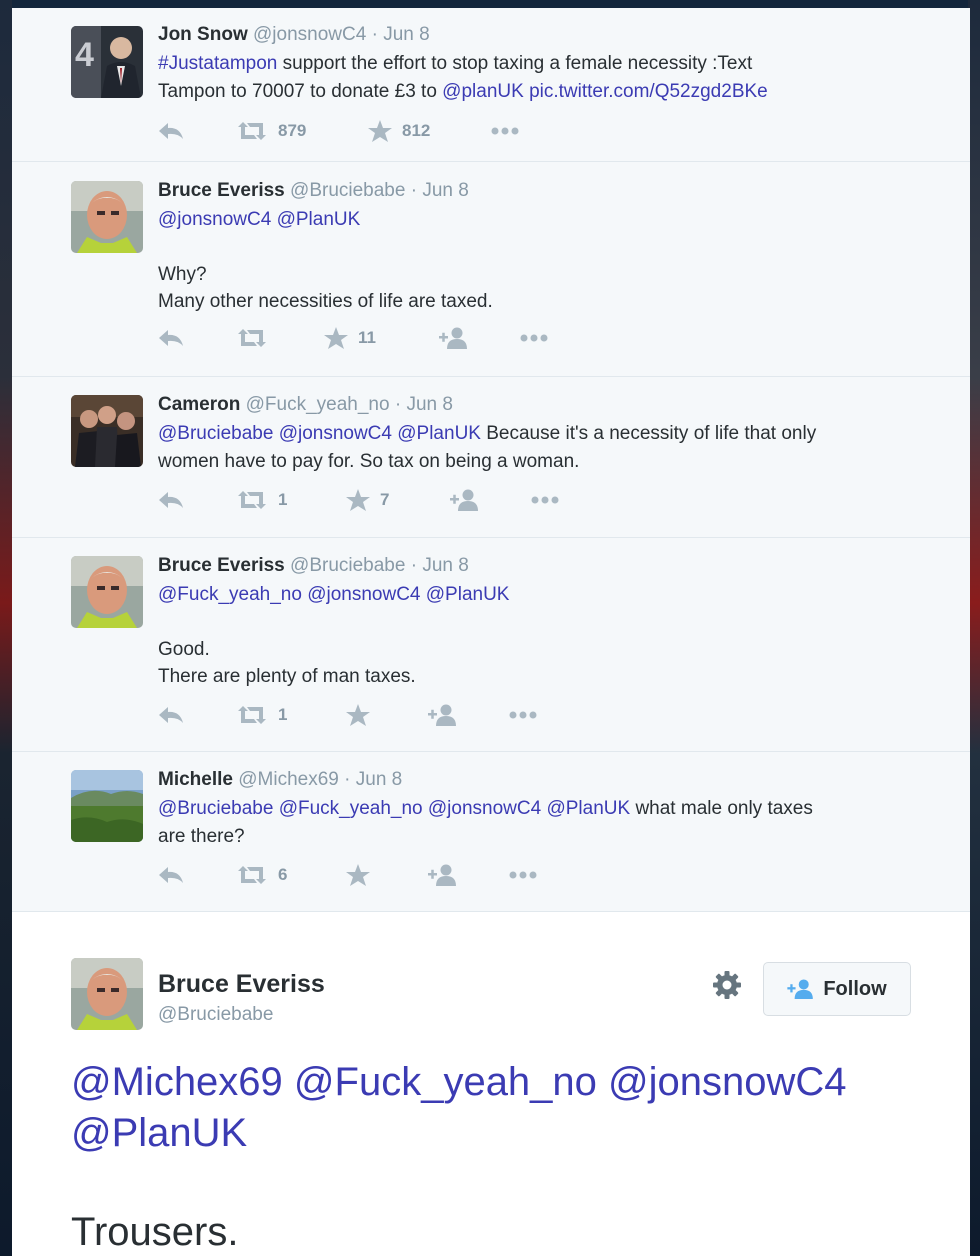 The image size is (980, 1256). Describe the element at coordinates (544, 595) in the screenshot. I see `mention-links: @Fuck_yeah_no @jonsnowC4 @PlanUK` at that location.